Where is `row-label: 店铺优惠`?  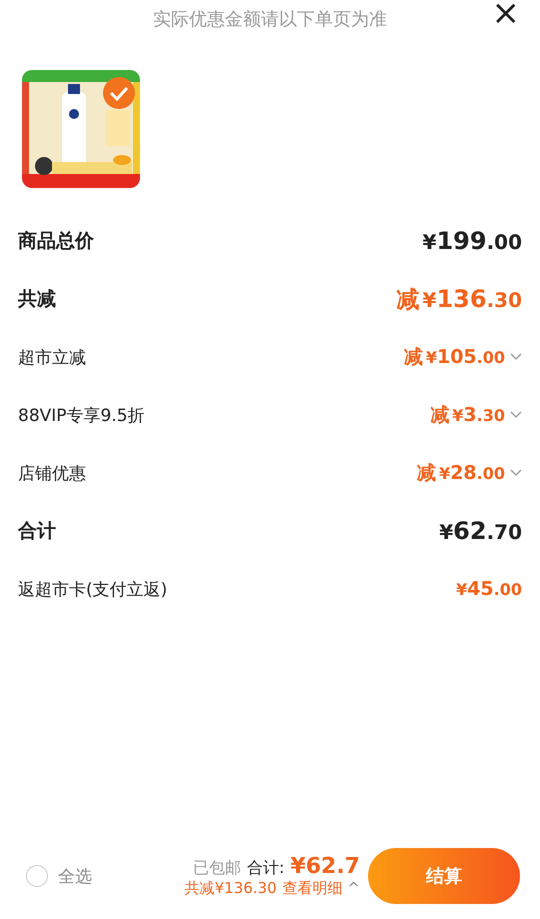
row-label: 店铺优惠 is located at coordinates (52, 473).